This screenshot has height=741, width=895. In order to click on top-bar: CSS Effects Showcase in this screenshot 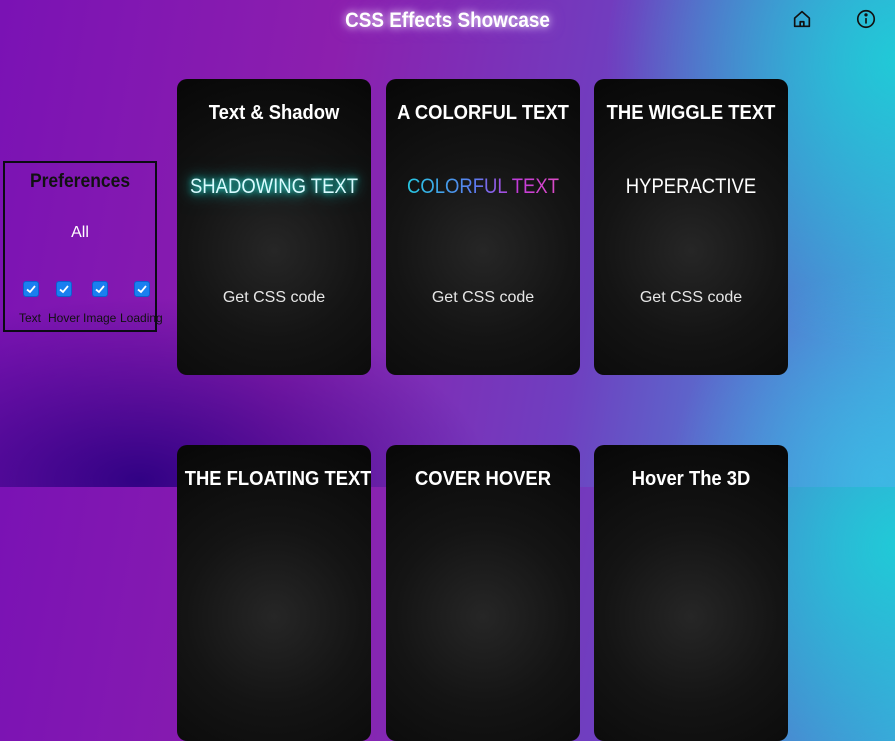, I will do `click(447, 23)`.